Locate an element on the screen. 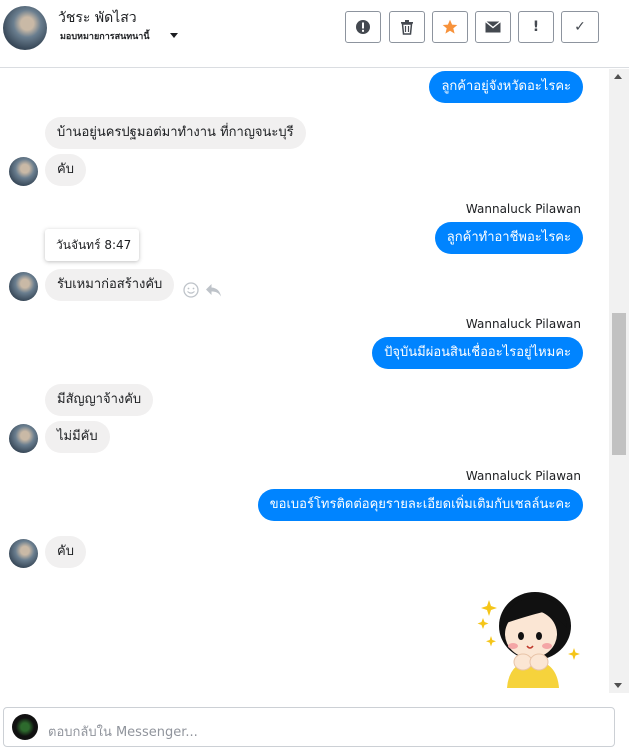 This screenshot has height=747, width=629. follow-up-button: ! is located at coordinates (536, 27).